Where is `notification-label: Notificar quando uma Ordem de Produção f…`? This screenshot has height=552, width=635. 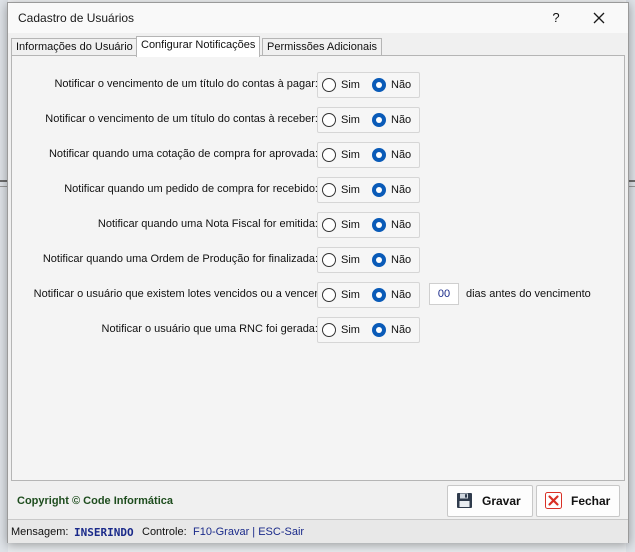 notification-label: Notificar quando uma Ordem de Produção f… is located at coordinates (180, 259).